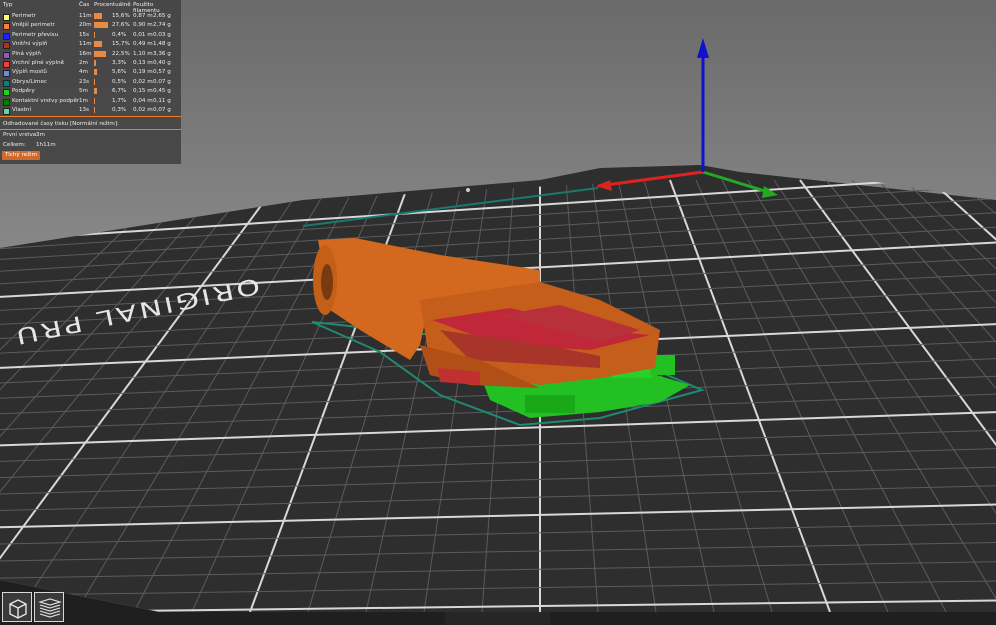 Image resolution: width=996 pixels, height=625 pixels. What do you see at coordinates (143, 25) in the screenshot?
I see `legend-length: 0,90 m` at bounding box center [143, 25].